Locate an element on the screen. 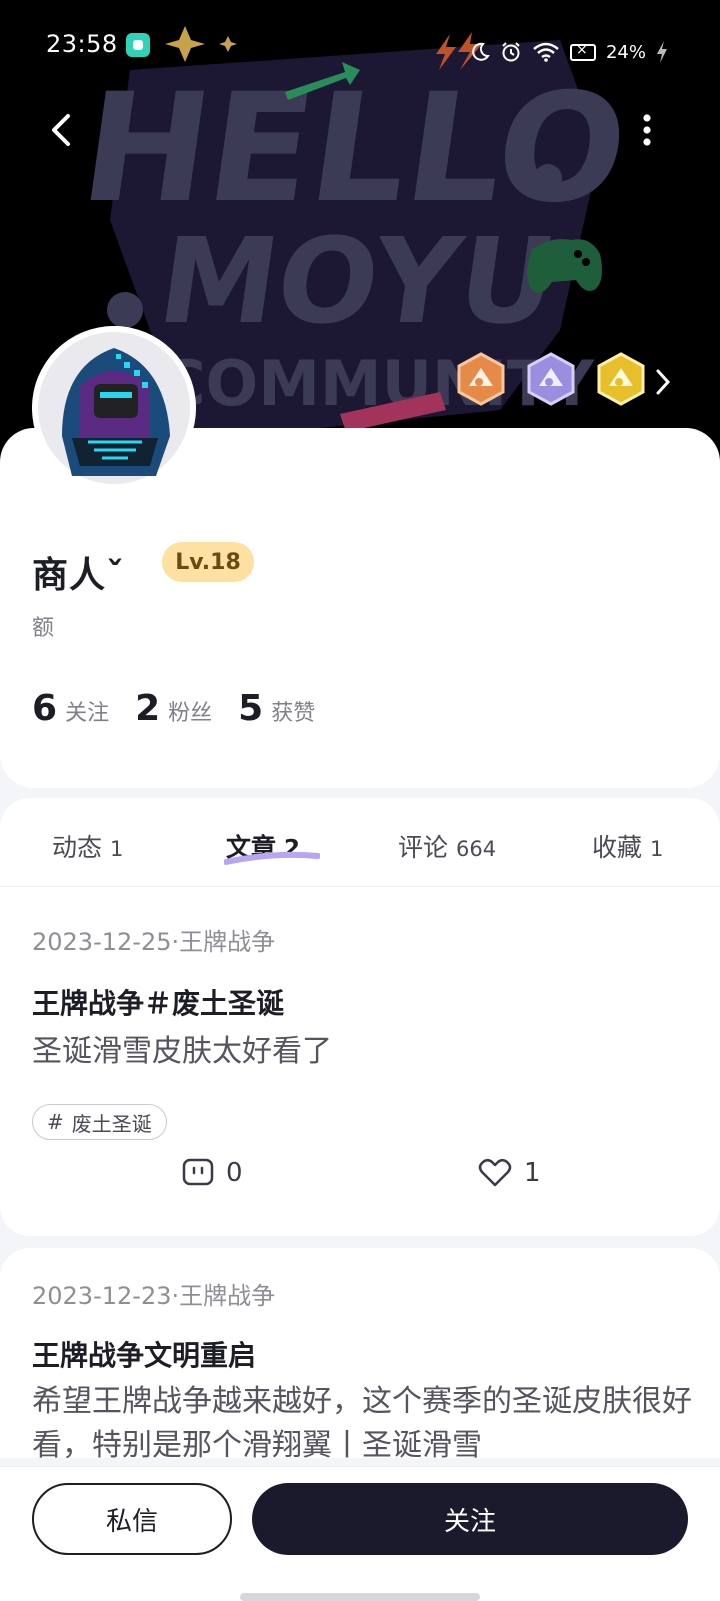  bronze-badge-icon is located at coordinates (481, 379).